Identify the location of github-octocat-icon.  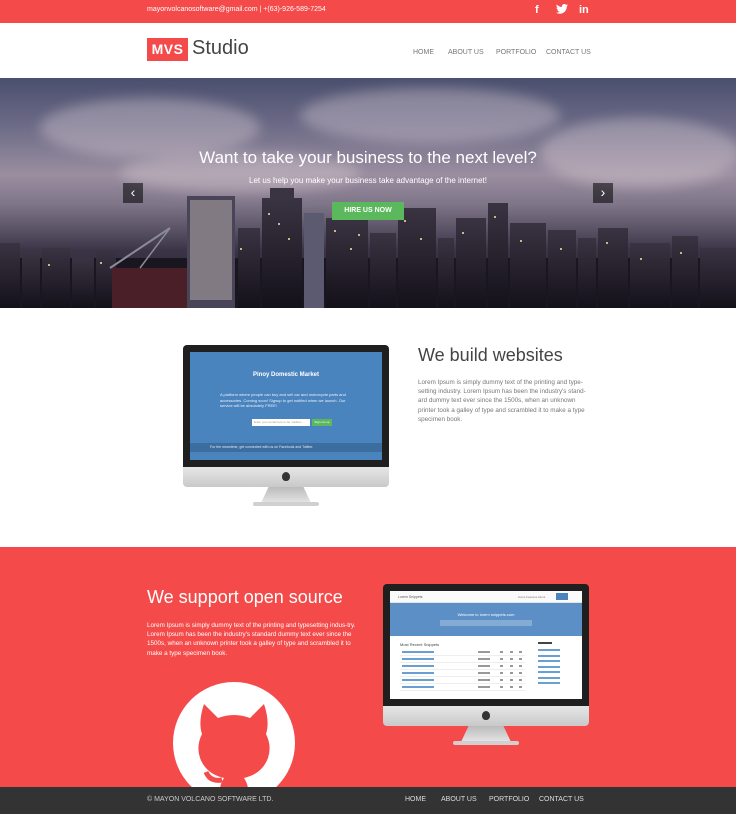
(234, 743).